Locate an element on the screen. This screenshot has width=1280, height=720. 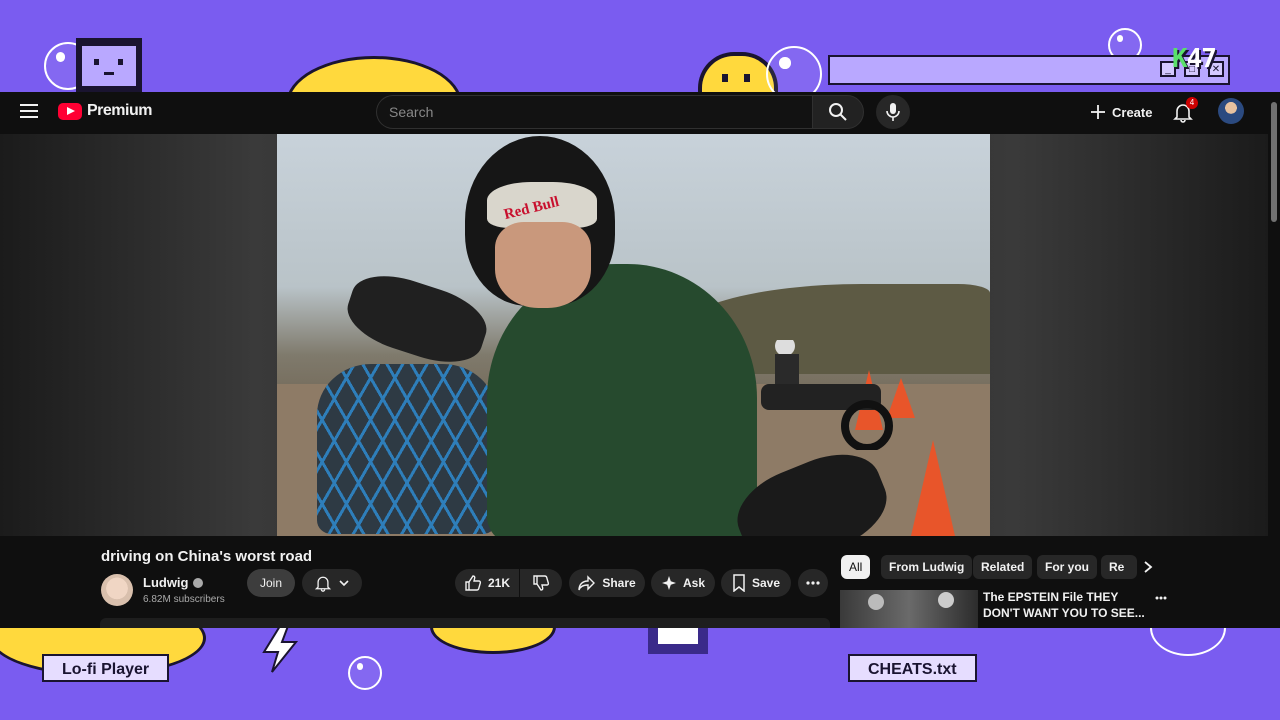
k47-logo: K47 is located at coordinates (1194, 59).